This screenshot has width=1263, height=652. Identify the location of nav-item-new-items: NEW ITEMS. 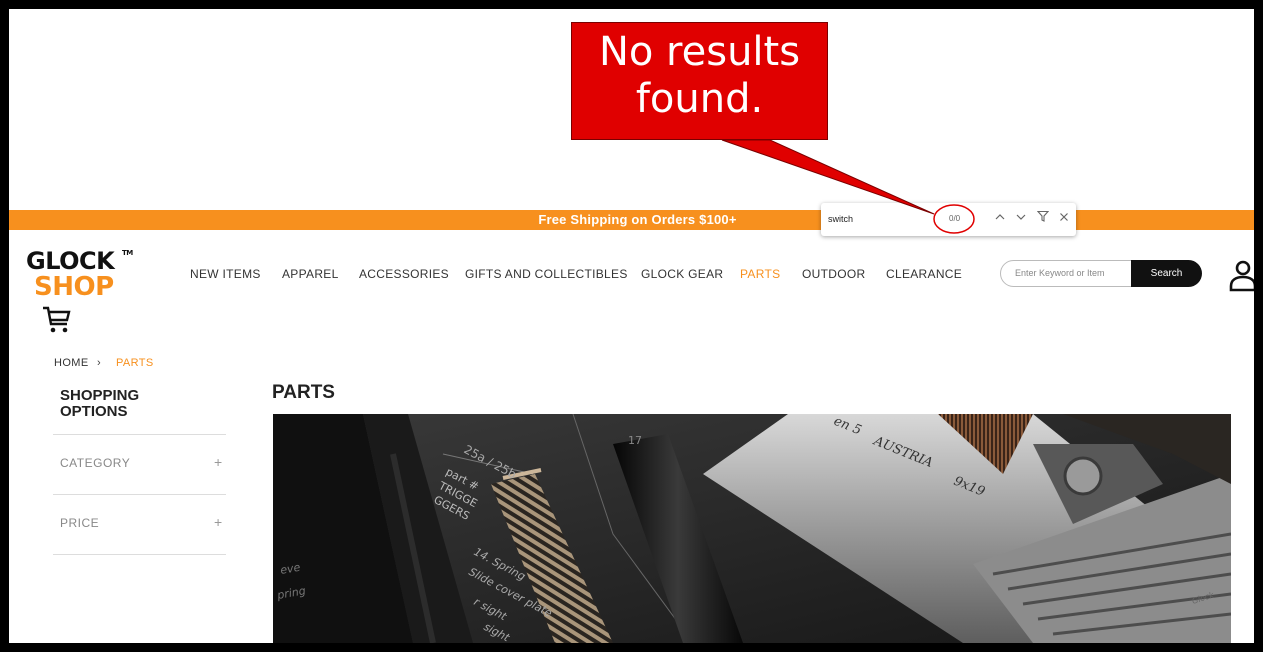
(225, 275).